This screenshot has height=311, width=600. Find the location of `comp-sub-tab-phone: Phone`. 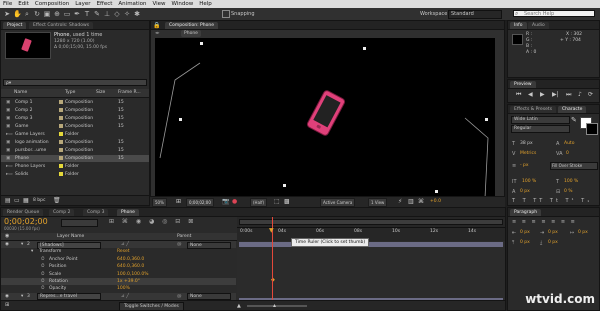

comp-sub-tab-phone: Phone is located at coordinates (191, 33).